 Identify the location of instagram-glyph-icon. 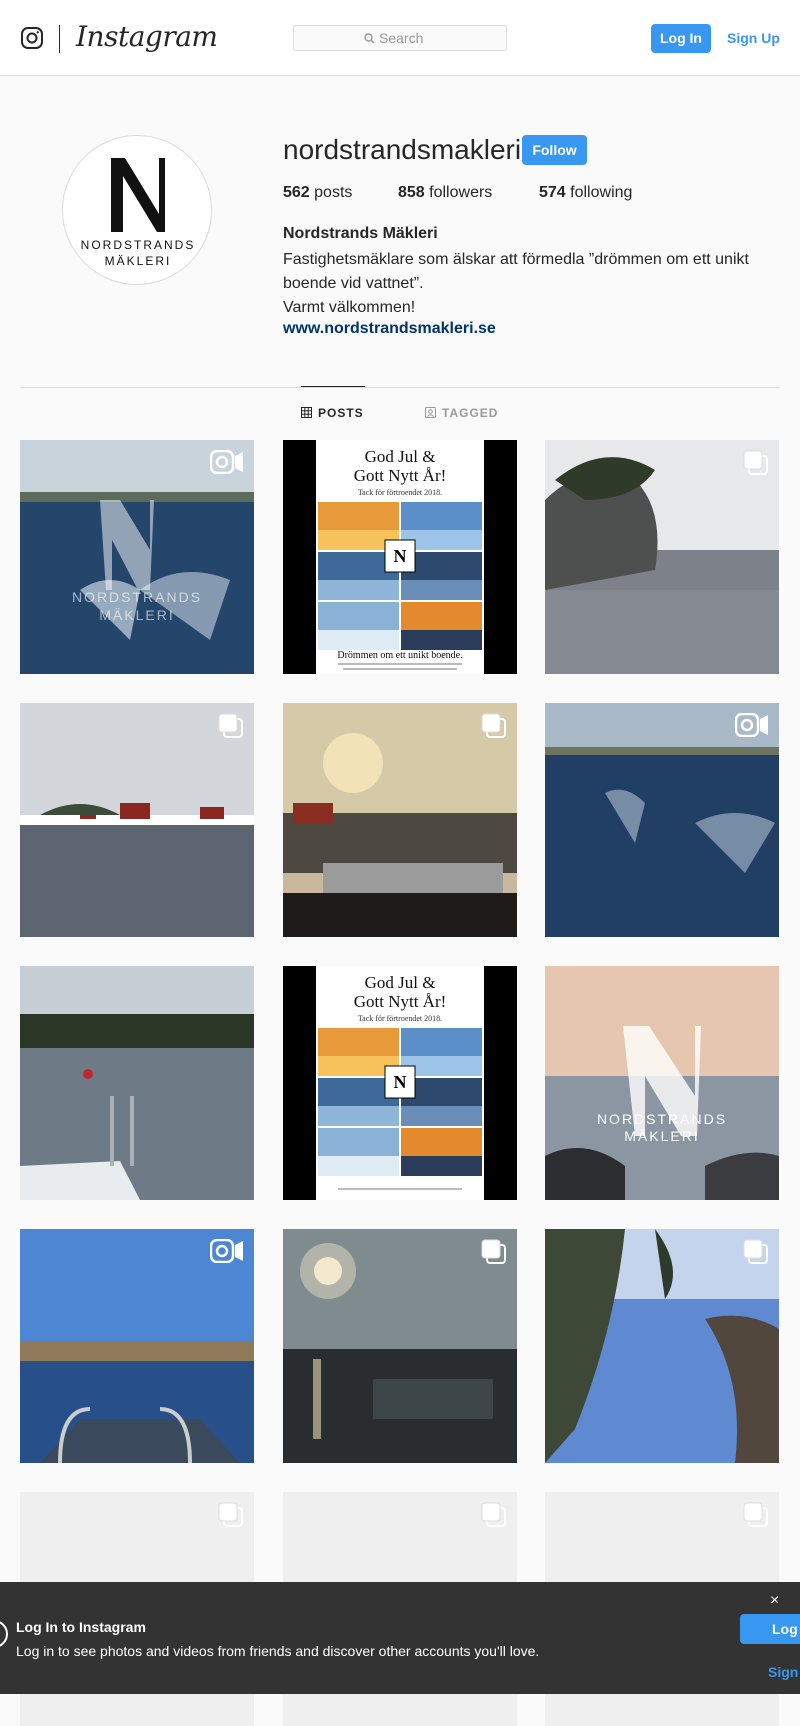
(32, 38).